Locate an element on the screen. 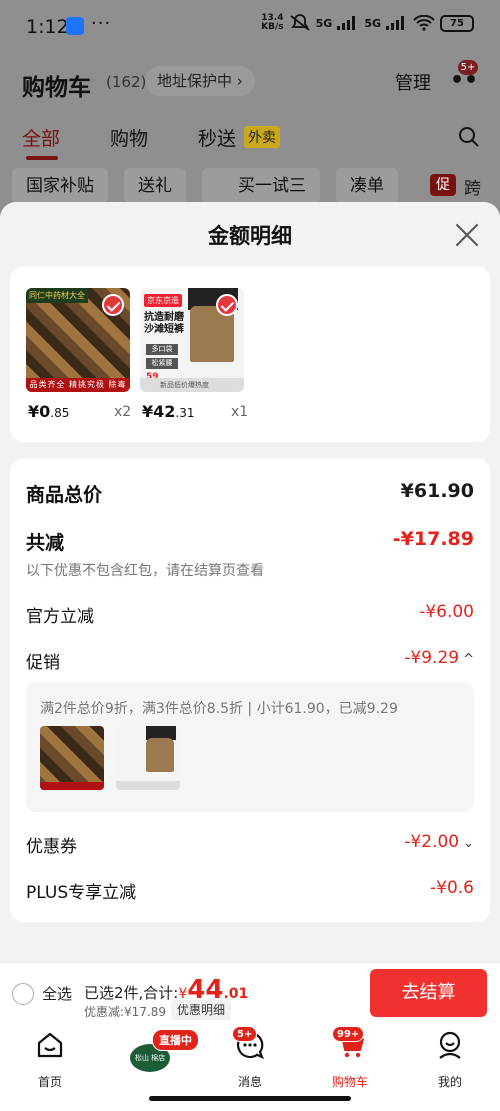 This screenshot has height=1111, width=500. tab-active-indicator is located at coordinates (42, 158).